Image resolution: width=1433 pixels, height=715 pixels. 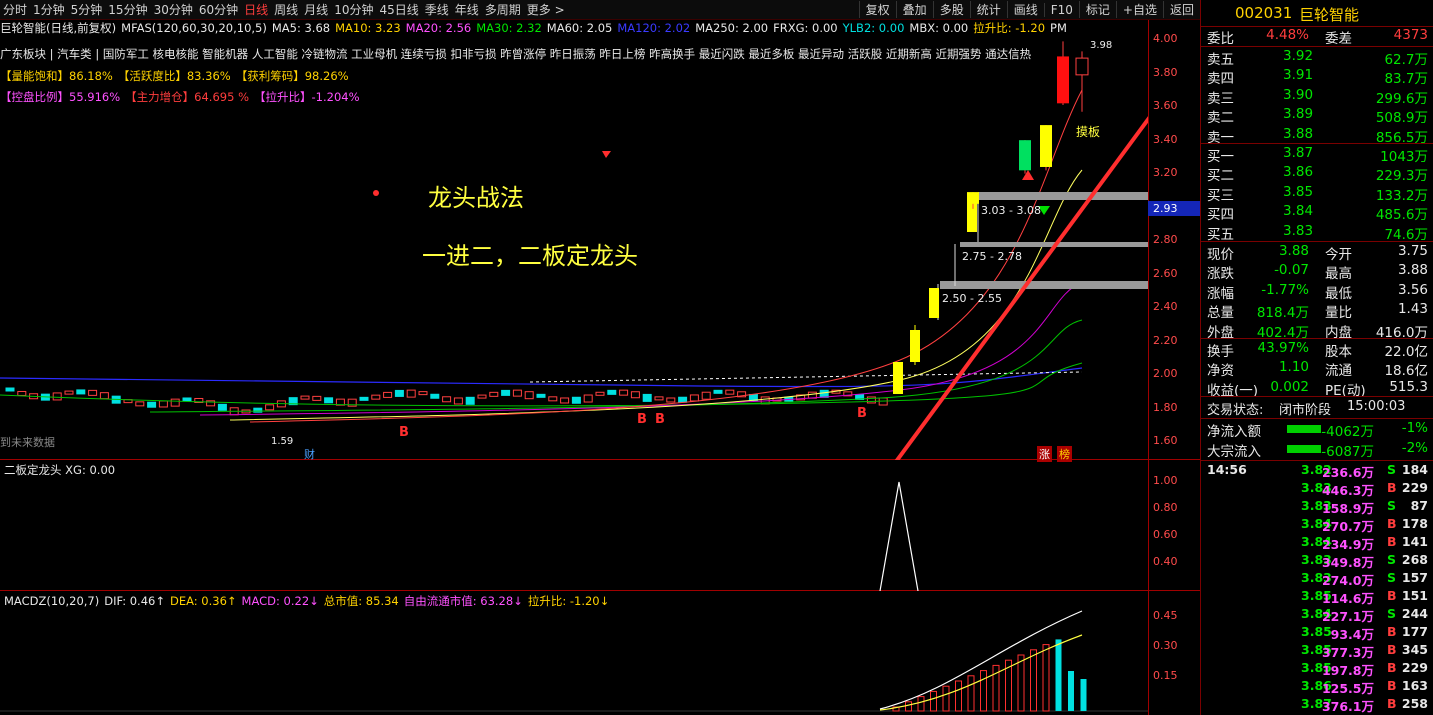 What do you see at coordinates (1317, 77) in the screenshot?
I see `orderbook-row: 卖四 3.91 83.7万` at bounding box center [1317, 77].